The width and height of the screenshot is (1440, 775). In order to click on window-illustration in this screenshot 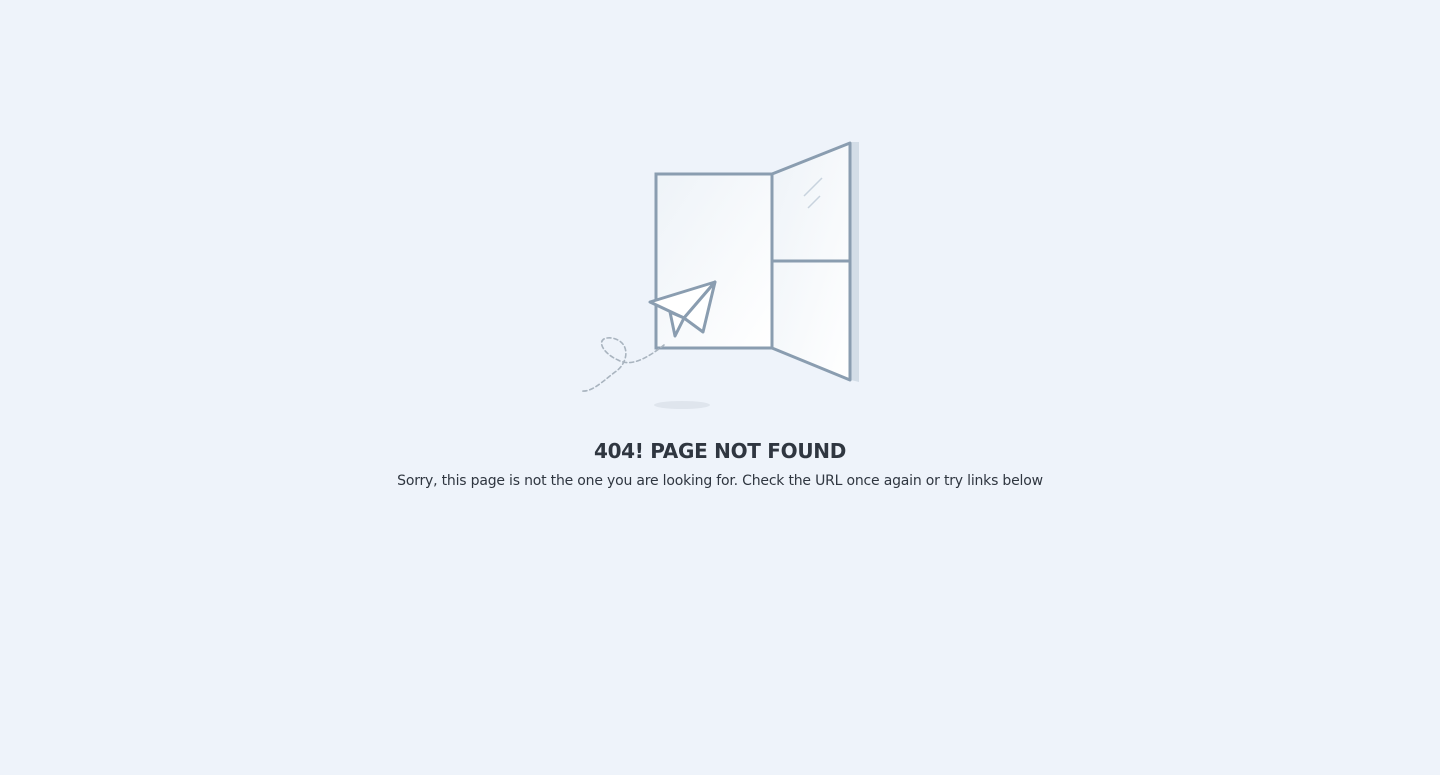, I will do `click(722, 275)`.